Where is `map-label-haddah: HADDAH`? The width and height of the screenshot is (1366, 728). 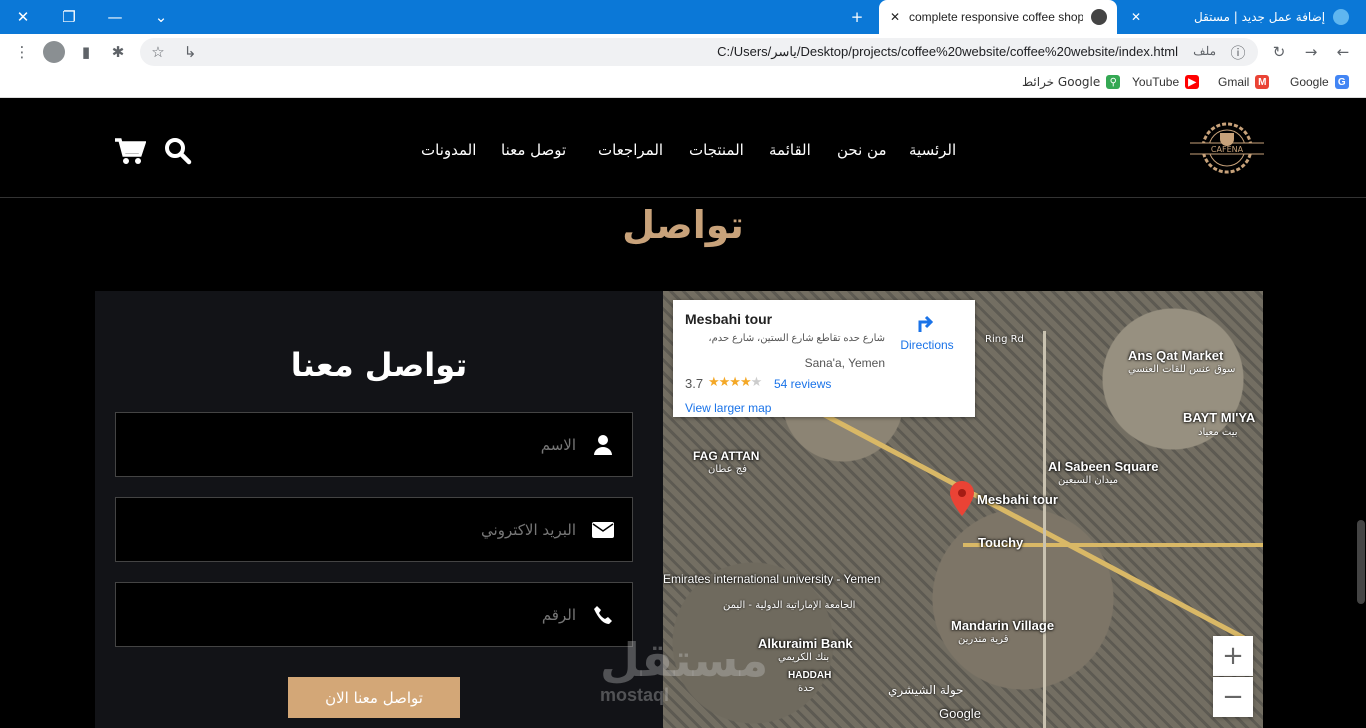 map-label-haddah: HADDAH is located at coordinates (810, 675).